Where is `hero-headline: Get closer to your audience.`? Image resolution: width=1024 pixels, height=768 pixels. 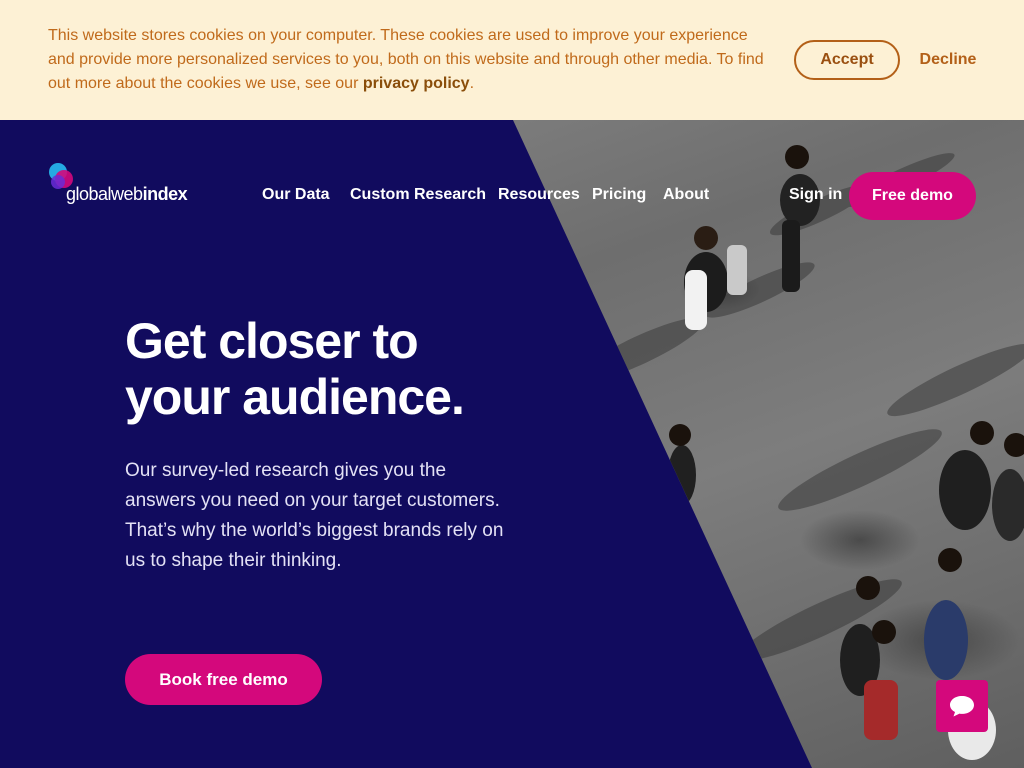
hero-headline: Get closer to your audience. is located at coordinates (335, 369).